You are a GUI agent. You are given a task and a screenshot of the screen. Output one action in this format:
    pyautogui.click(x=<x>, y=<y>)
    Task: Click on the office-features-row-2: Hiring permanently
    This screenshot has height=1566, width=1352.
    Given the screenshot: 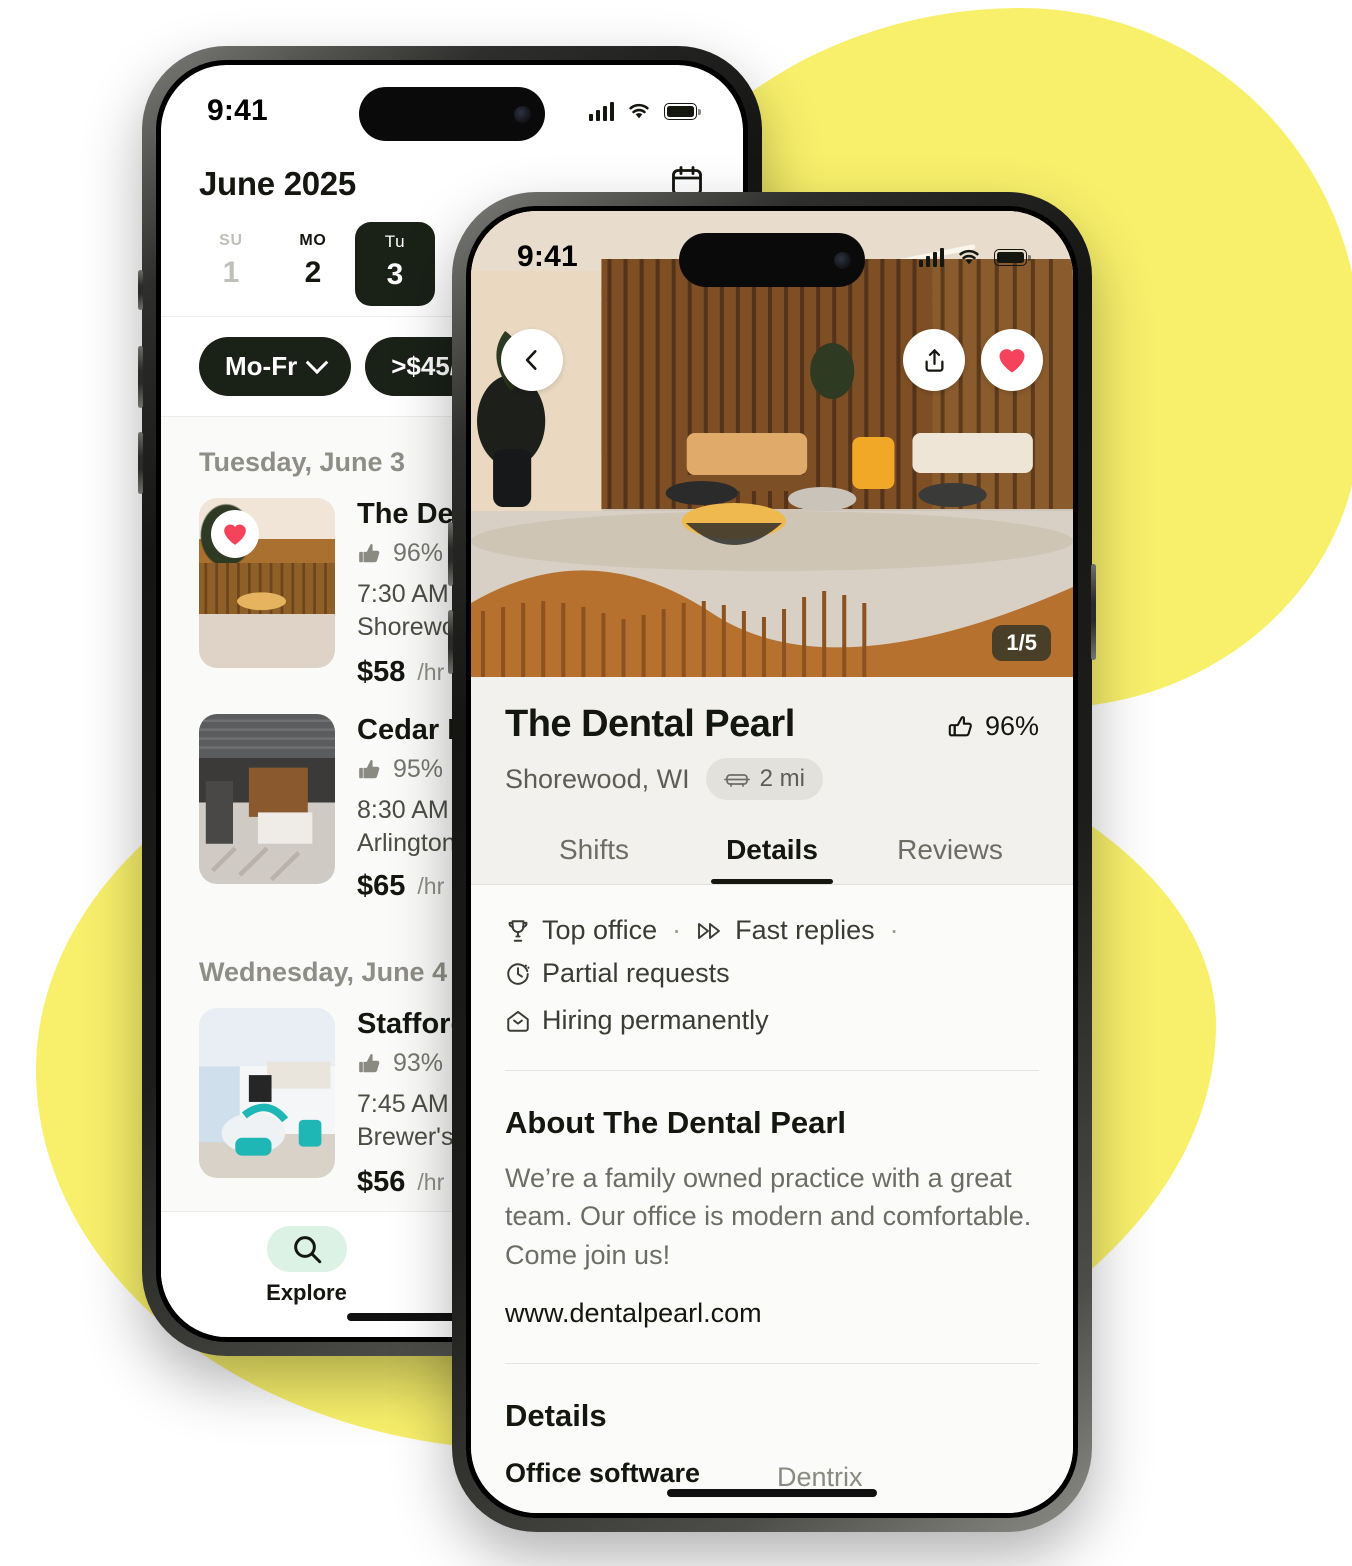 What is the action you would take?
    pyautogui.click(x=772, y=1020)
    